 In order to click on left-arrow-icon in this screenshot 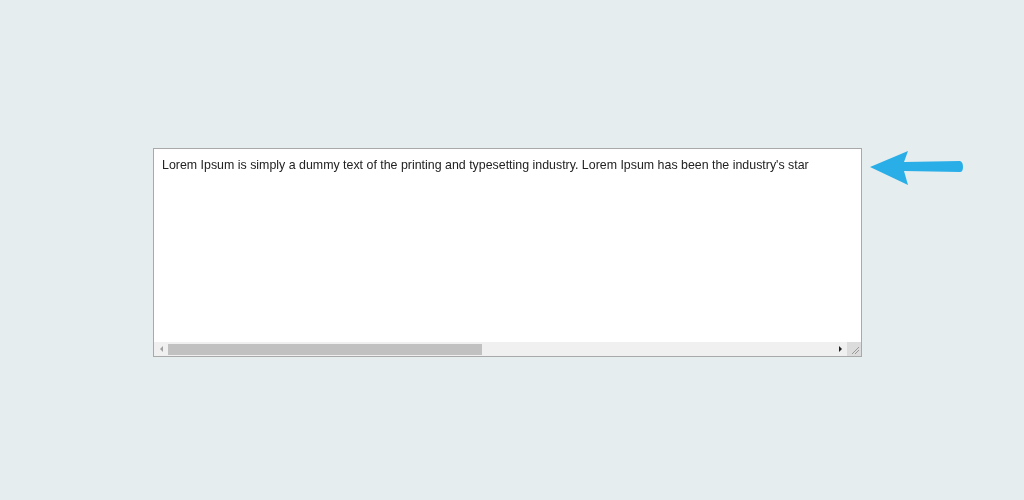, I will do `click(915, 168)`.